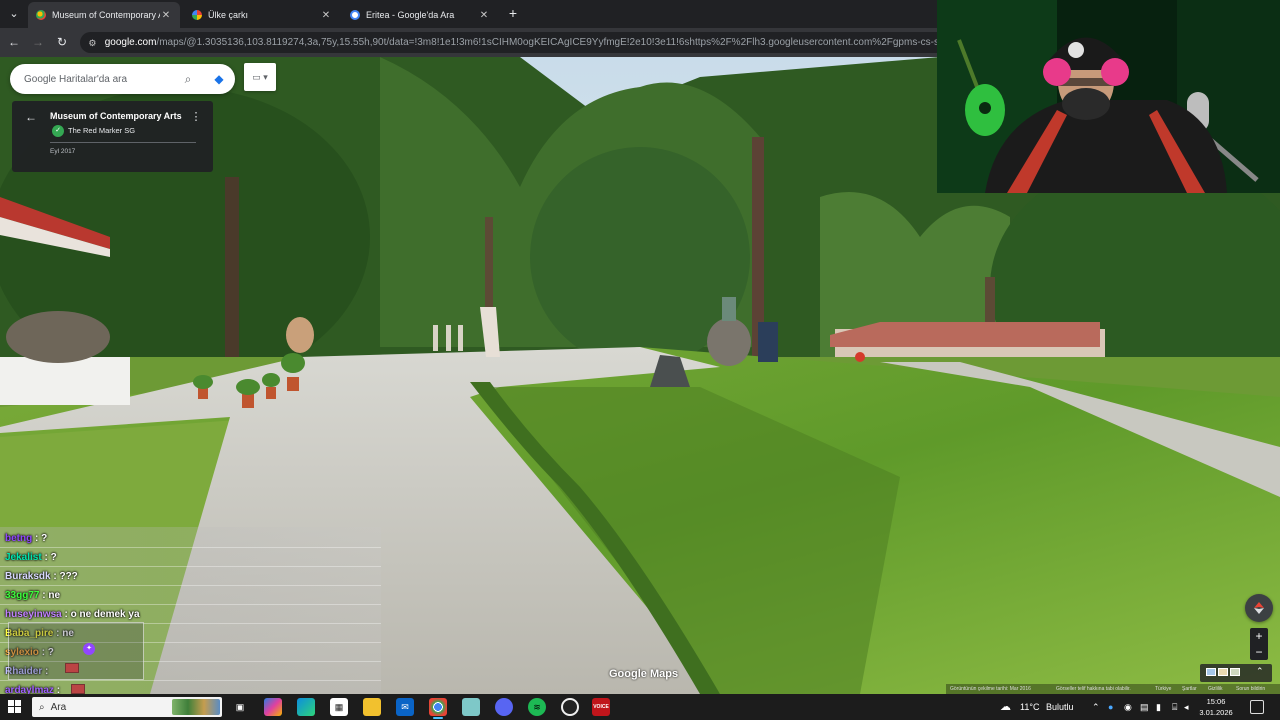 The width and height of the screenshot is (1280, 720). Describe the element at coordinates (76, 658) in the screenshot. I see `chat-event-box: ✦` at that location.